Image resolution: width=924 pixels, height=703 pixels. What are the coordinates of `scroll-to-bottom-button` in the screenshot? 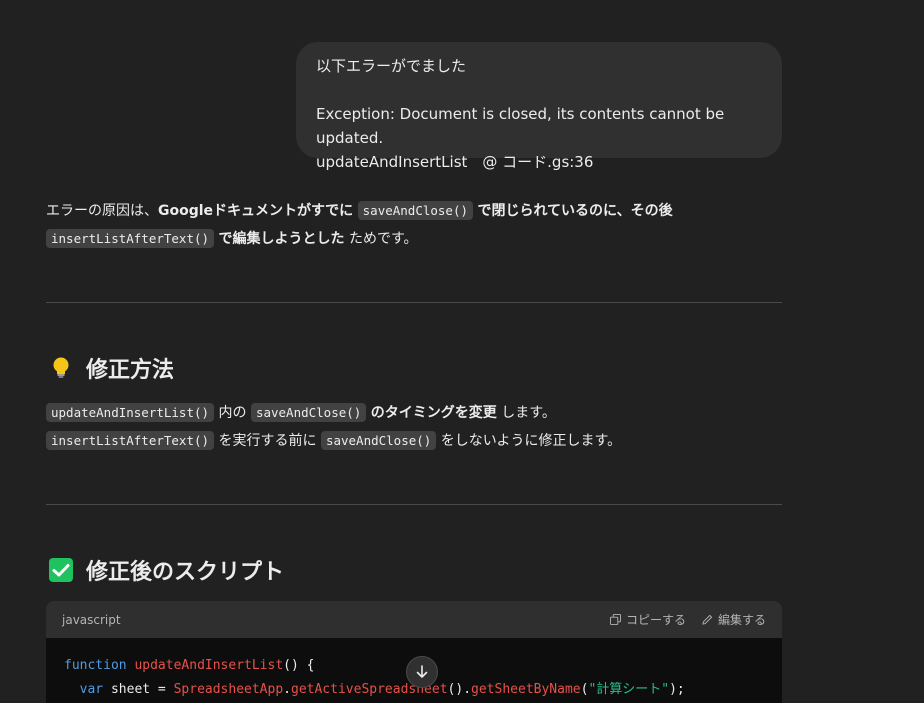 It's located at (422, 672).